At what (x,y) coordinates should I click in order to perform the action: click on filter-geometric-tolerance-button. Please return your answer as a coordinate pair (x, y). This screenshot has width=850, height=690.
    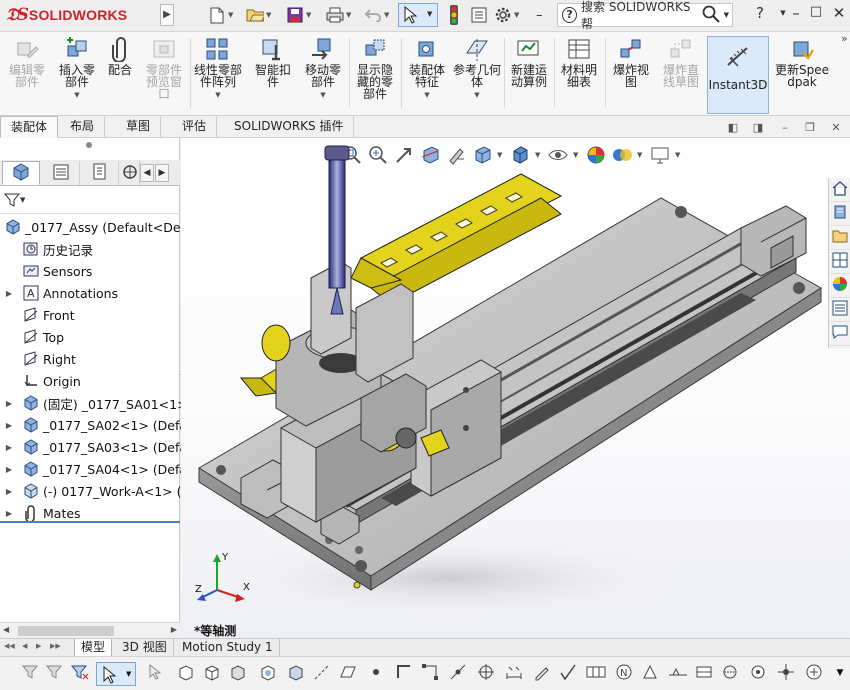
    Looking at the image, I should click on (596, 673).